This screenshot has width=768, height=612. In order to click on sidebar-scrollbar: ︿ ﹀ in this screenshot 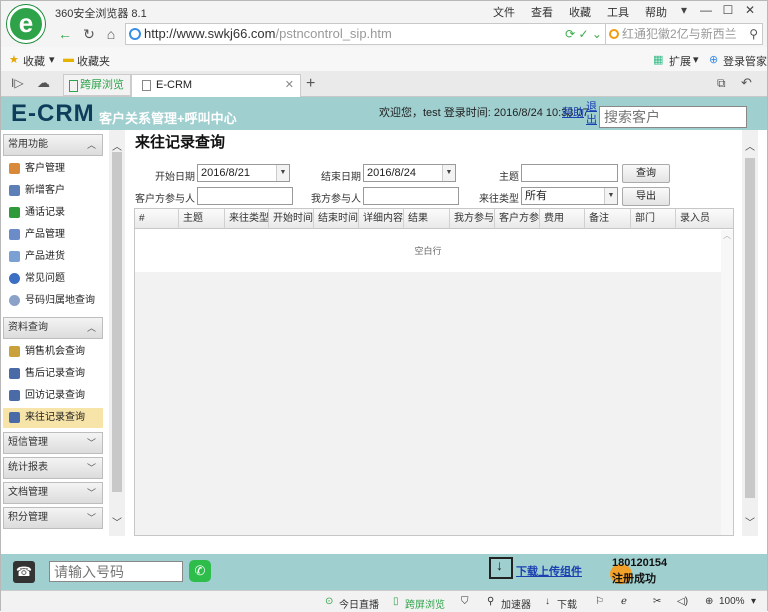, I will do `click(117, 333)`.